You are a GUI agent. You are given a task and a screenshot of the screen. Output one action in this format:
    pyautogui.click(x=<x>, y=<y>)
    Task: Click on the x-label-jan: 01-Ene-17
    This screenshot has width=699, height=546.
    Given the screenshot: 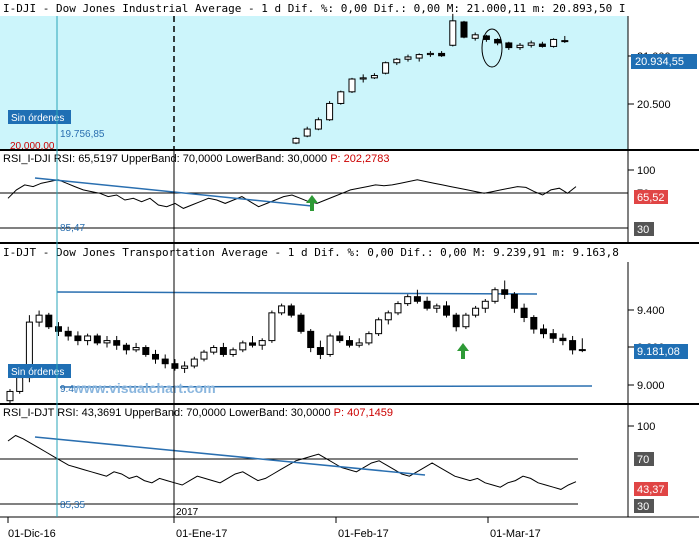 What is the action you would take?
    pyautogui.click(x=201, y=534)
    